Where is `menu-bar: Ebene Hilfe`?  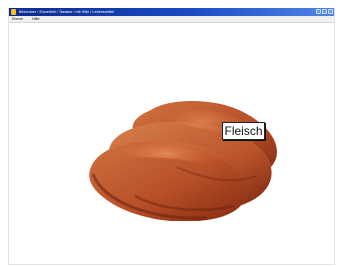 menu-bar: Ebene Hilfe is located at coordinates (171, 19).